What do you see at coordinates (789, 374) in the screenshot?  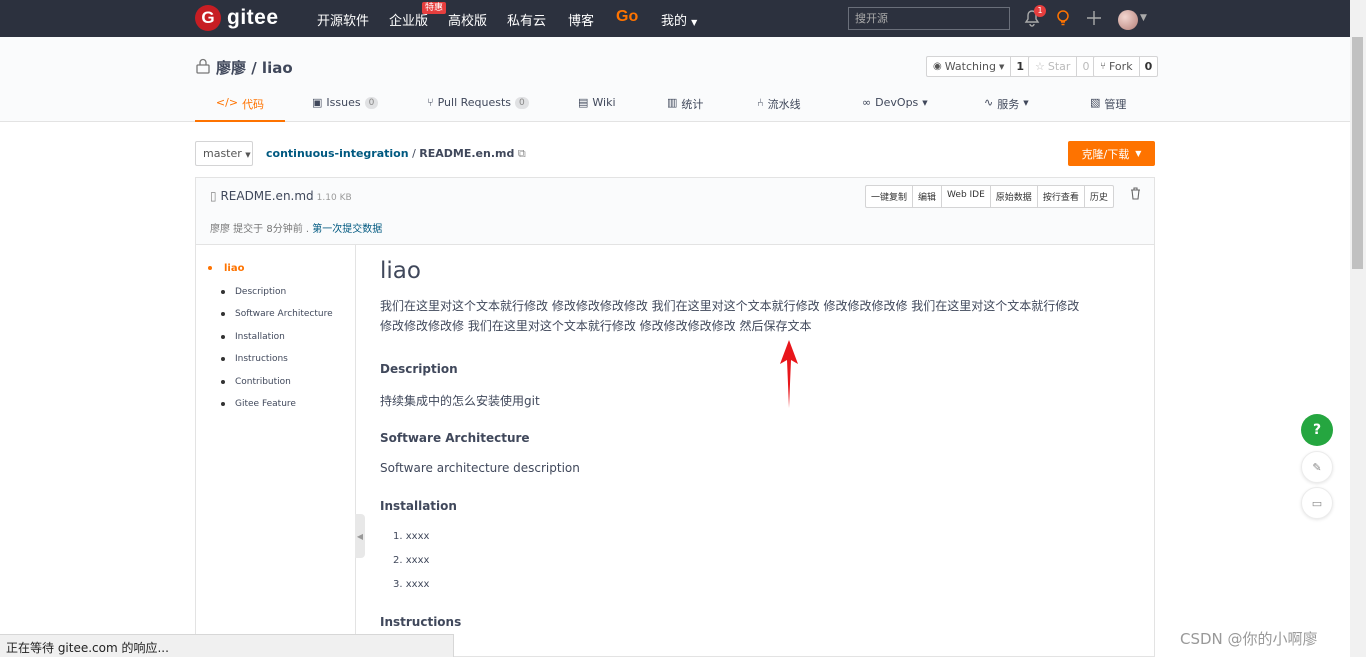 I see `red-arrow-annotation` at bounding box center [789, 374].